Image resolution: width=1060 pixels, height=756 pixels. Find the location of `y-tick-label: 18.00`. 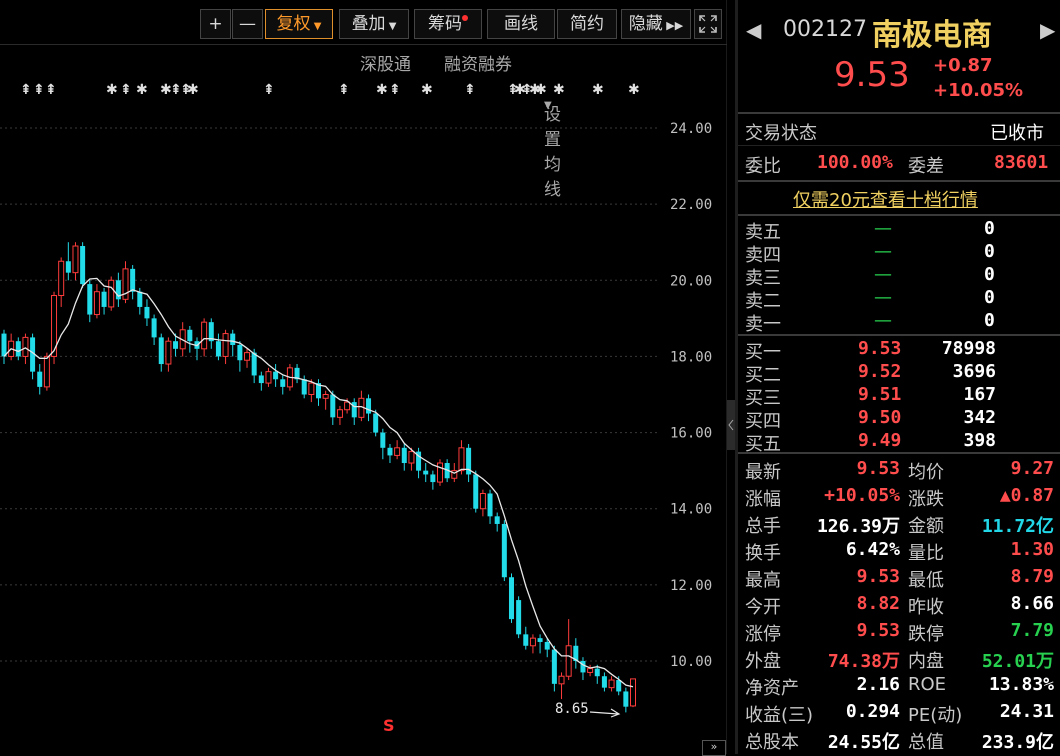

y-tick-label: 18.00 is located at coordinates (691, 357).